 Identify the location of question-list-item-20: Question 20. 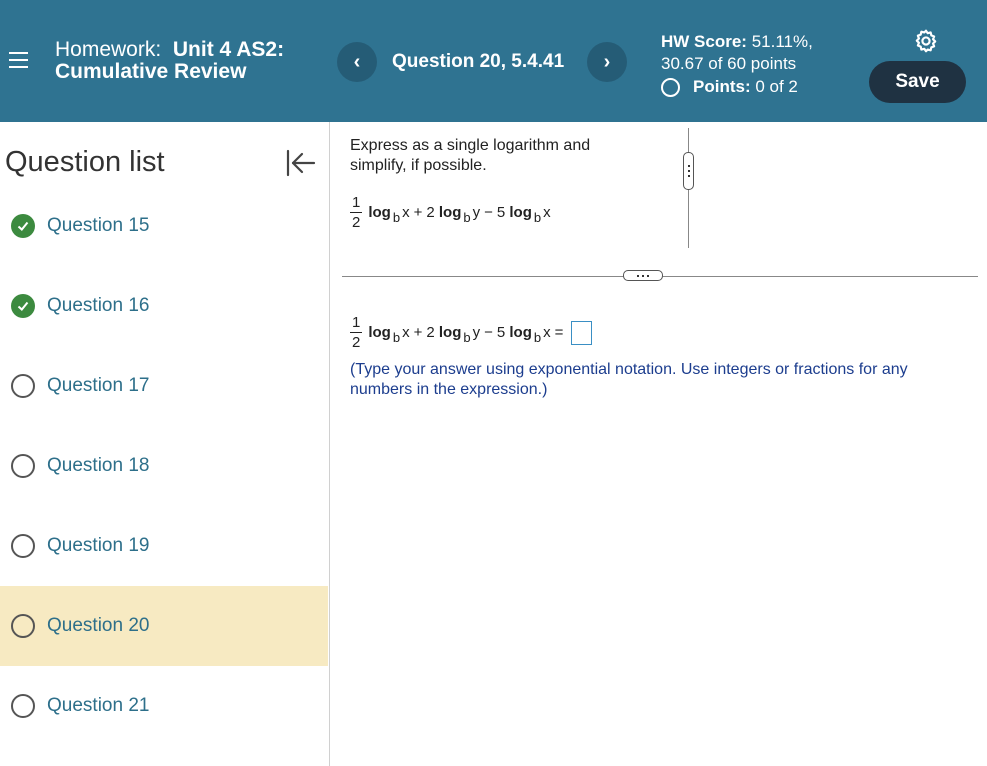
(164, 626).